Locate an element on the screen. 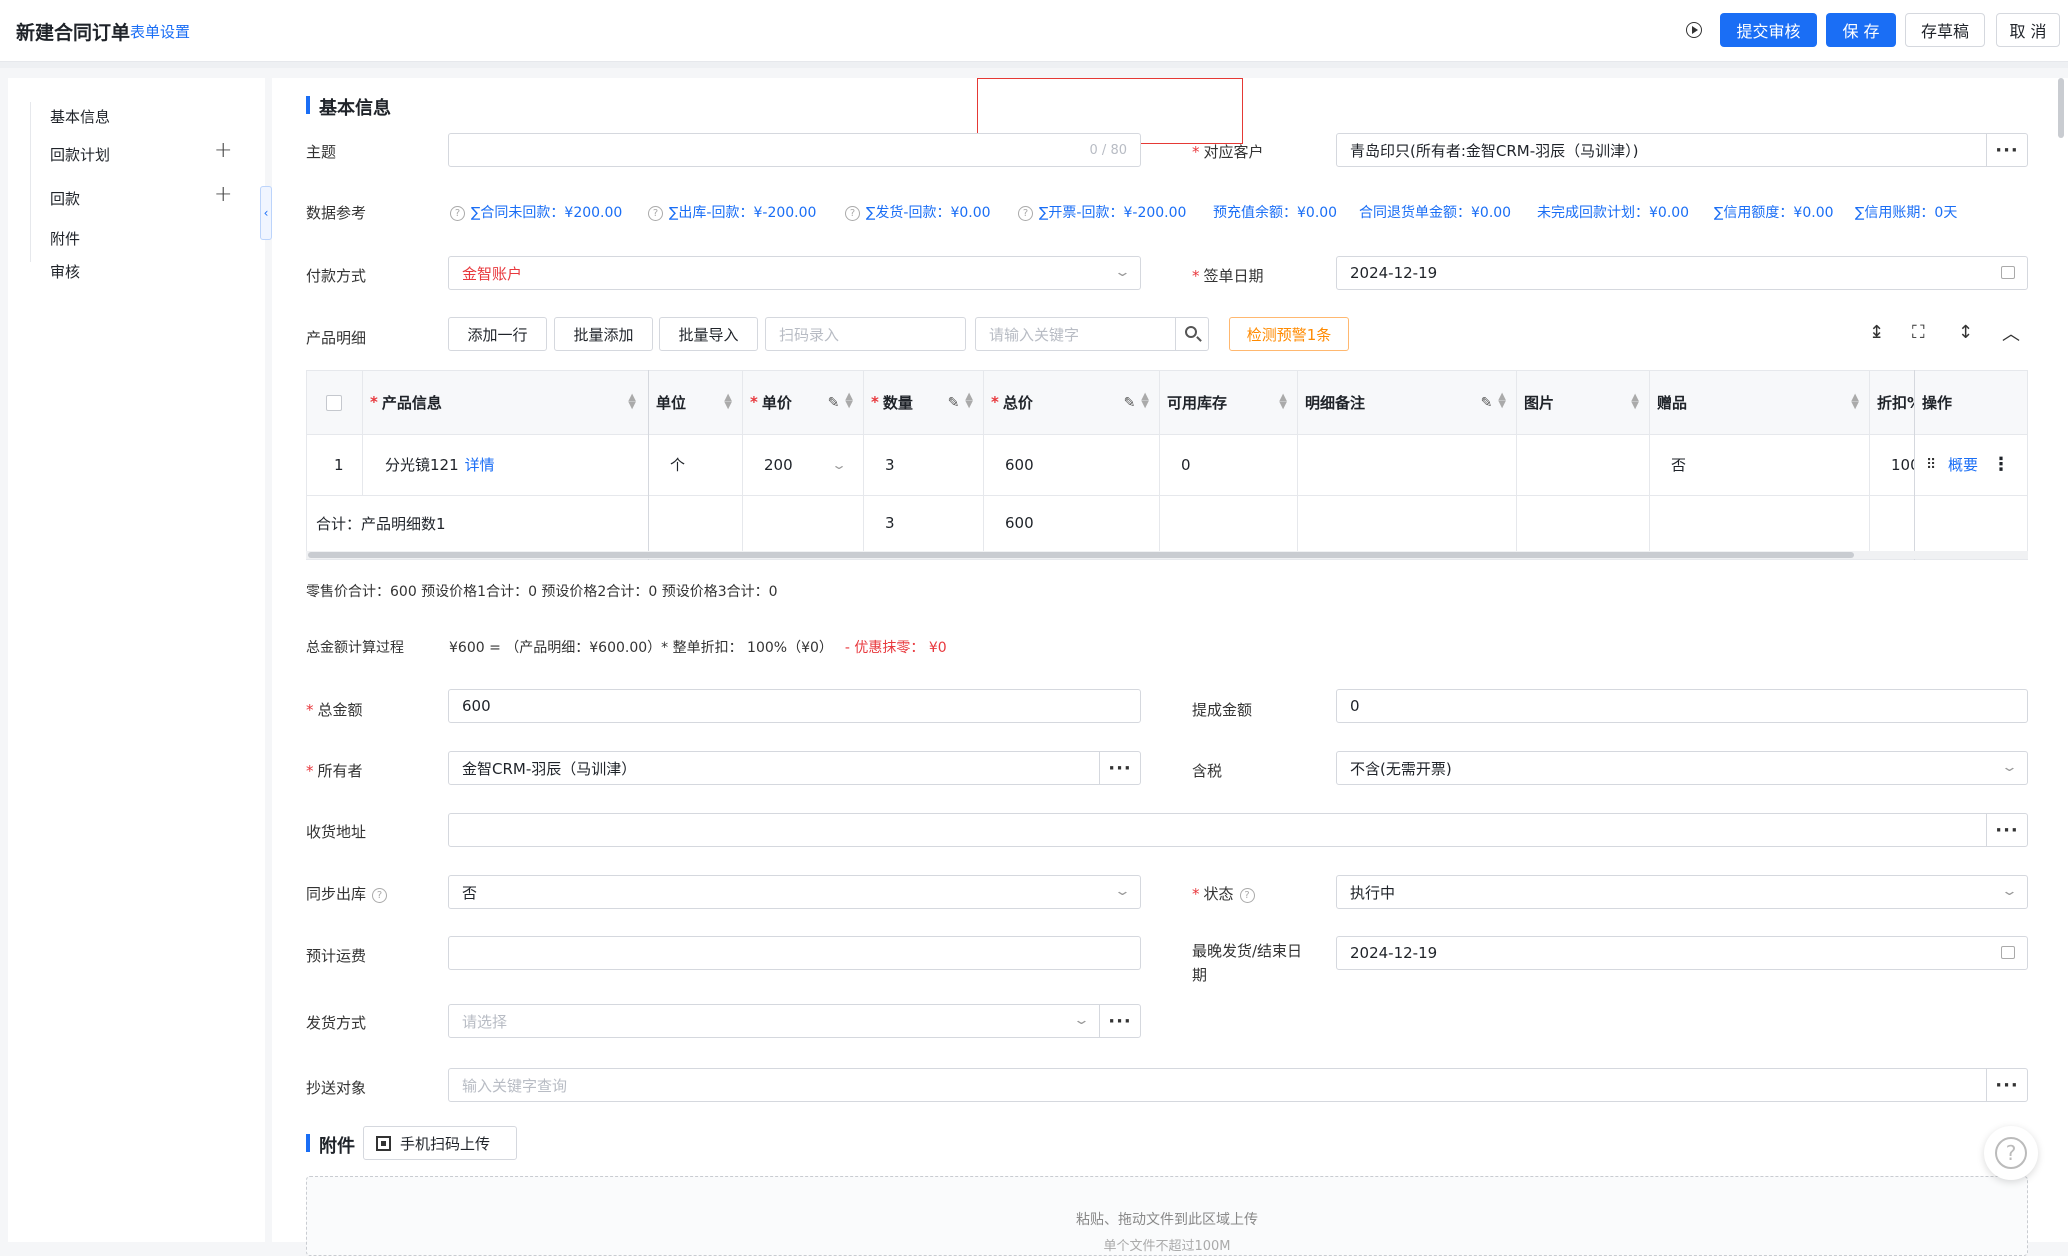 The image size is (2068, 1256). summary-link: 概要 is located at coordinates (1959, 464).